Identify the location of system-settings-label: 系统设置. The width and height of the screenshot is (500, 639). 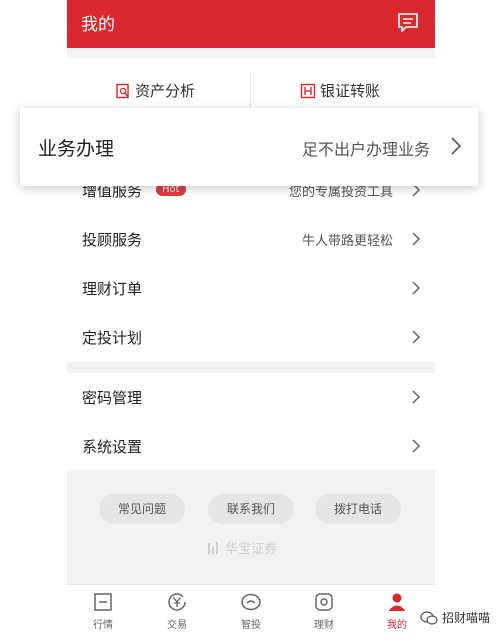
(112, 447).